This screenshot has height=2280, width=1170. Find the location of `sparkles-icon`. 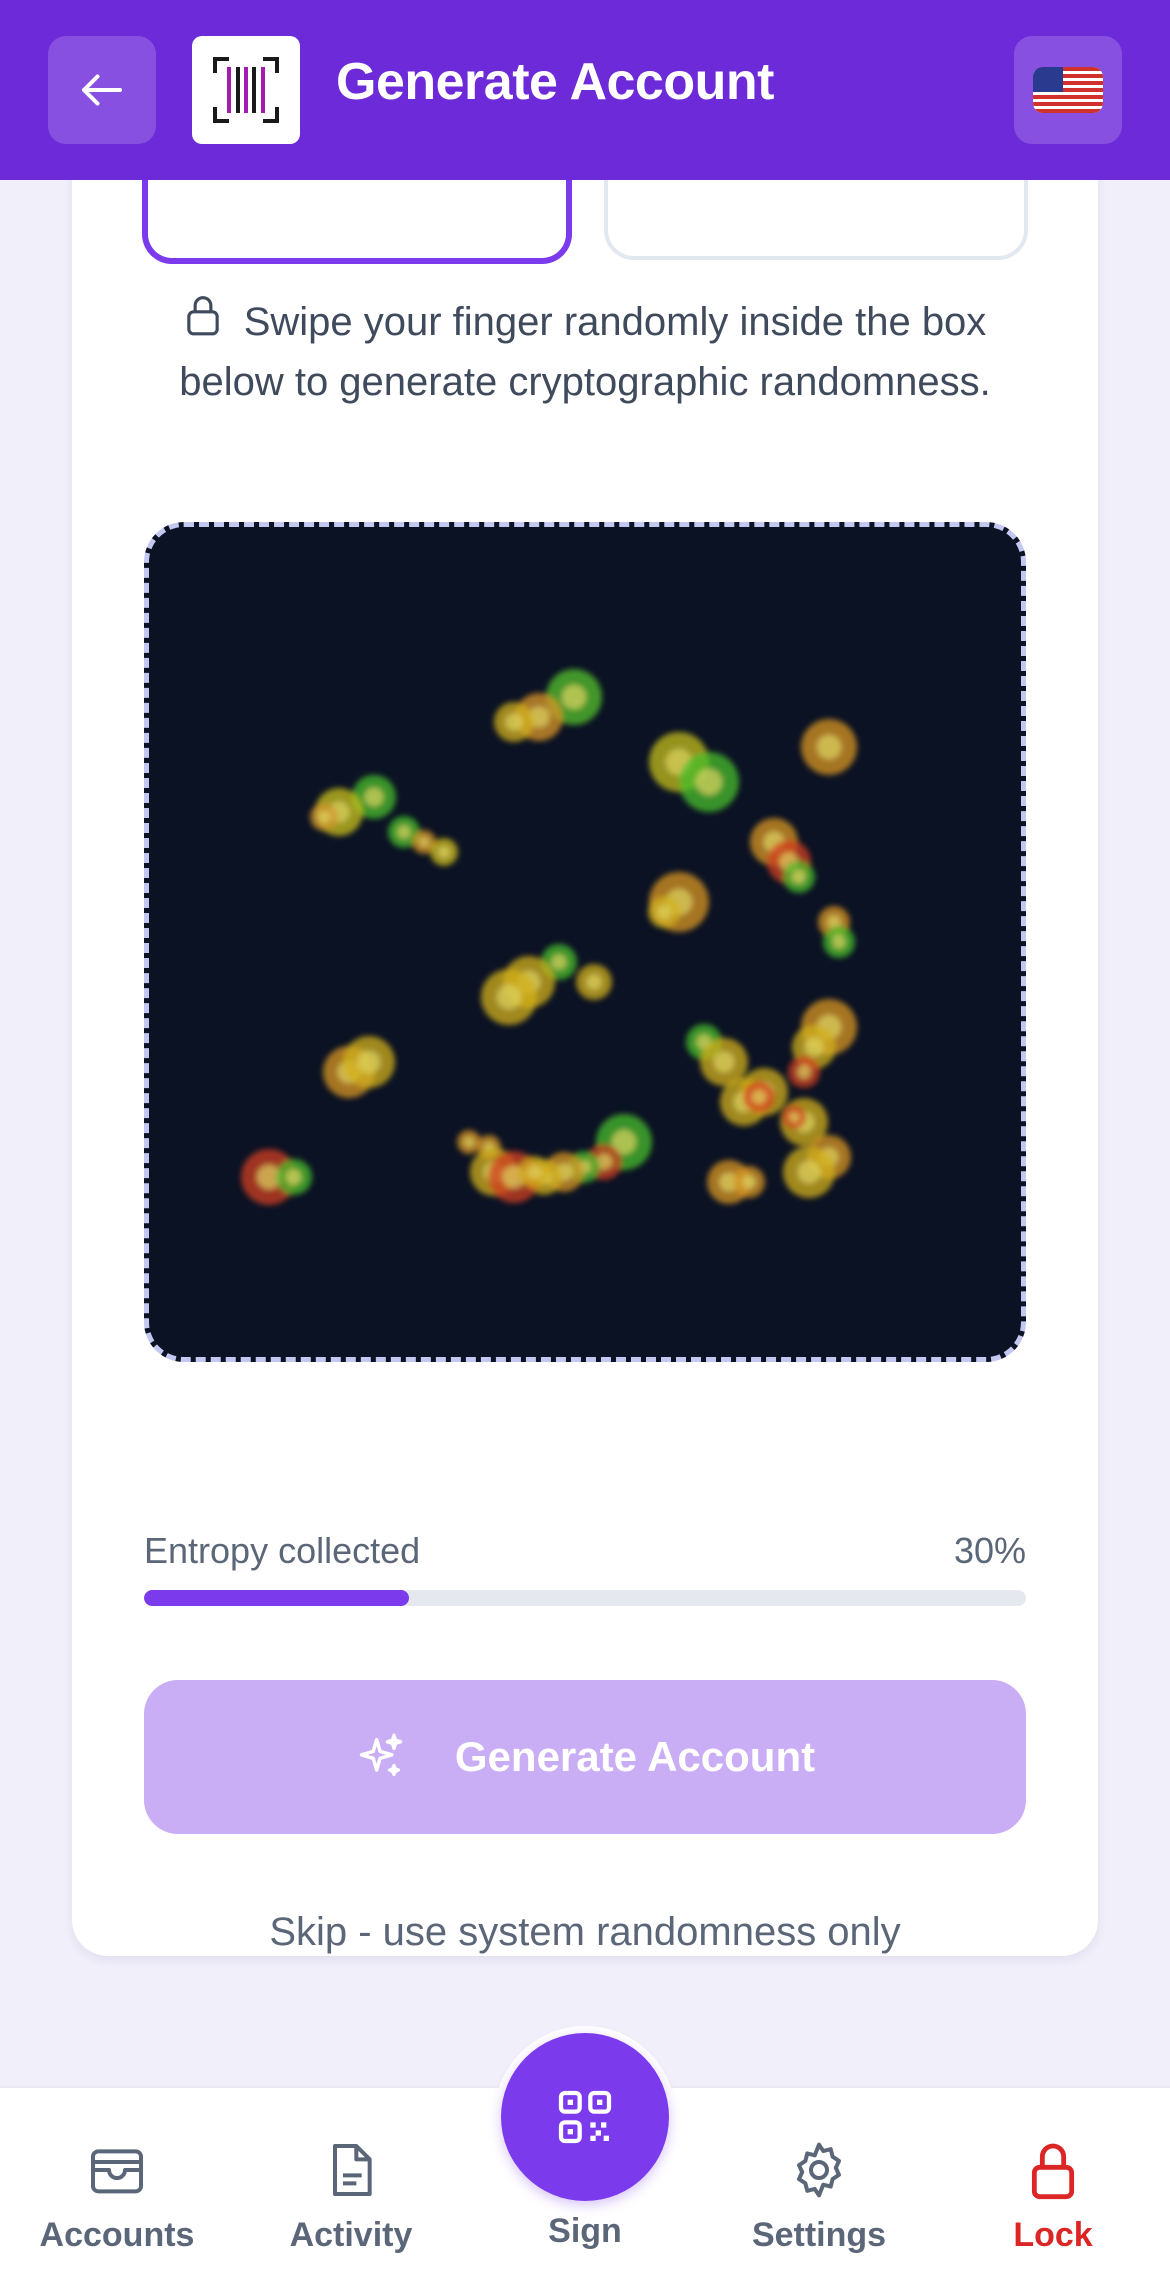

sparkles-icon is located at coordinates (381, 1755).